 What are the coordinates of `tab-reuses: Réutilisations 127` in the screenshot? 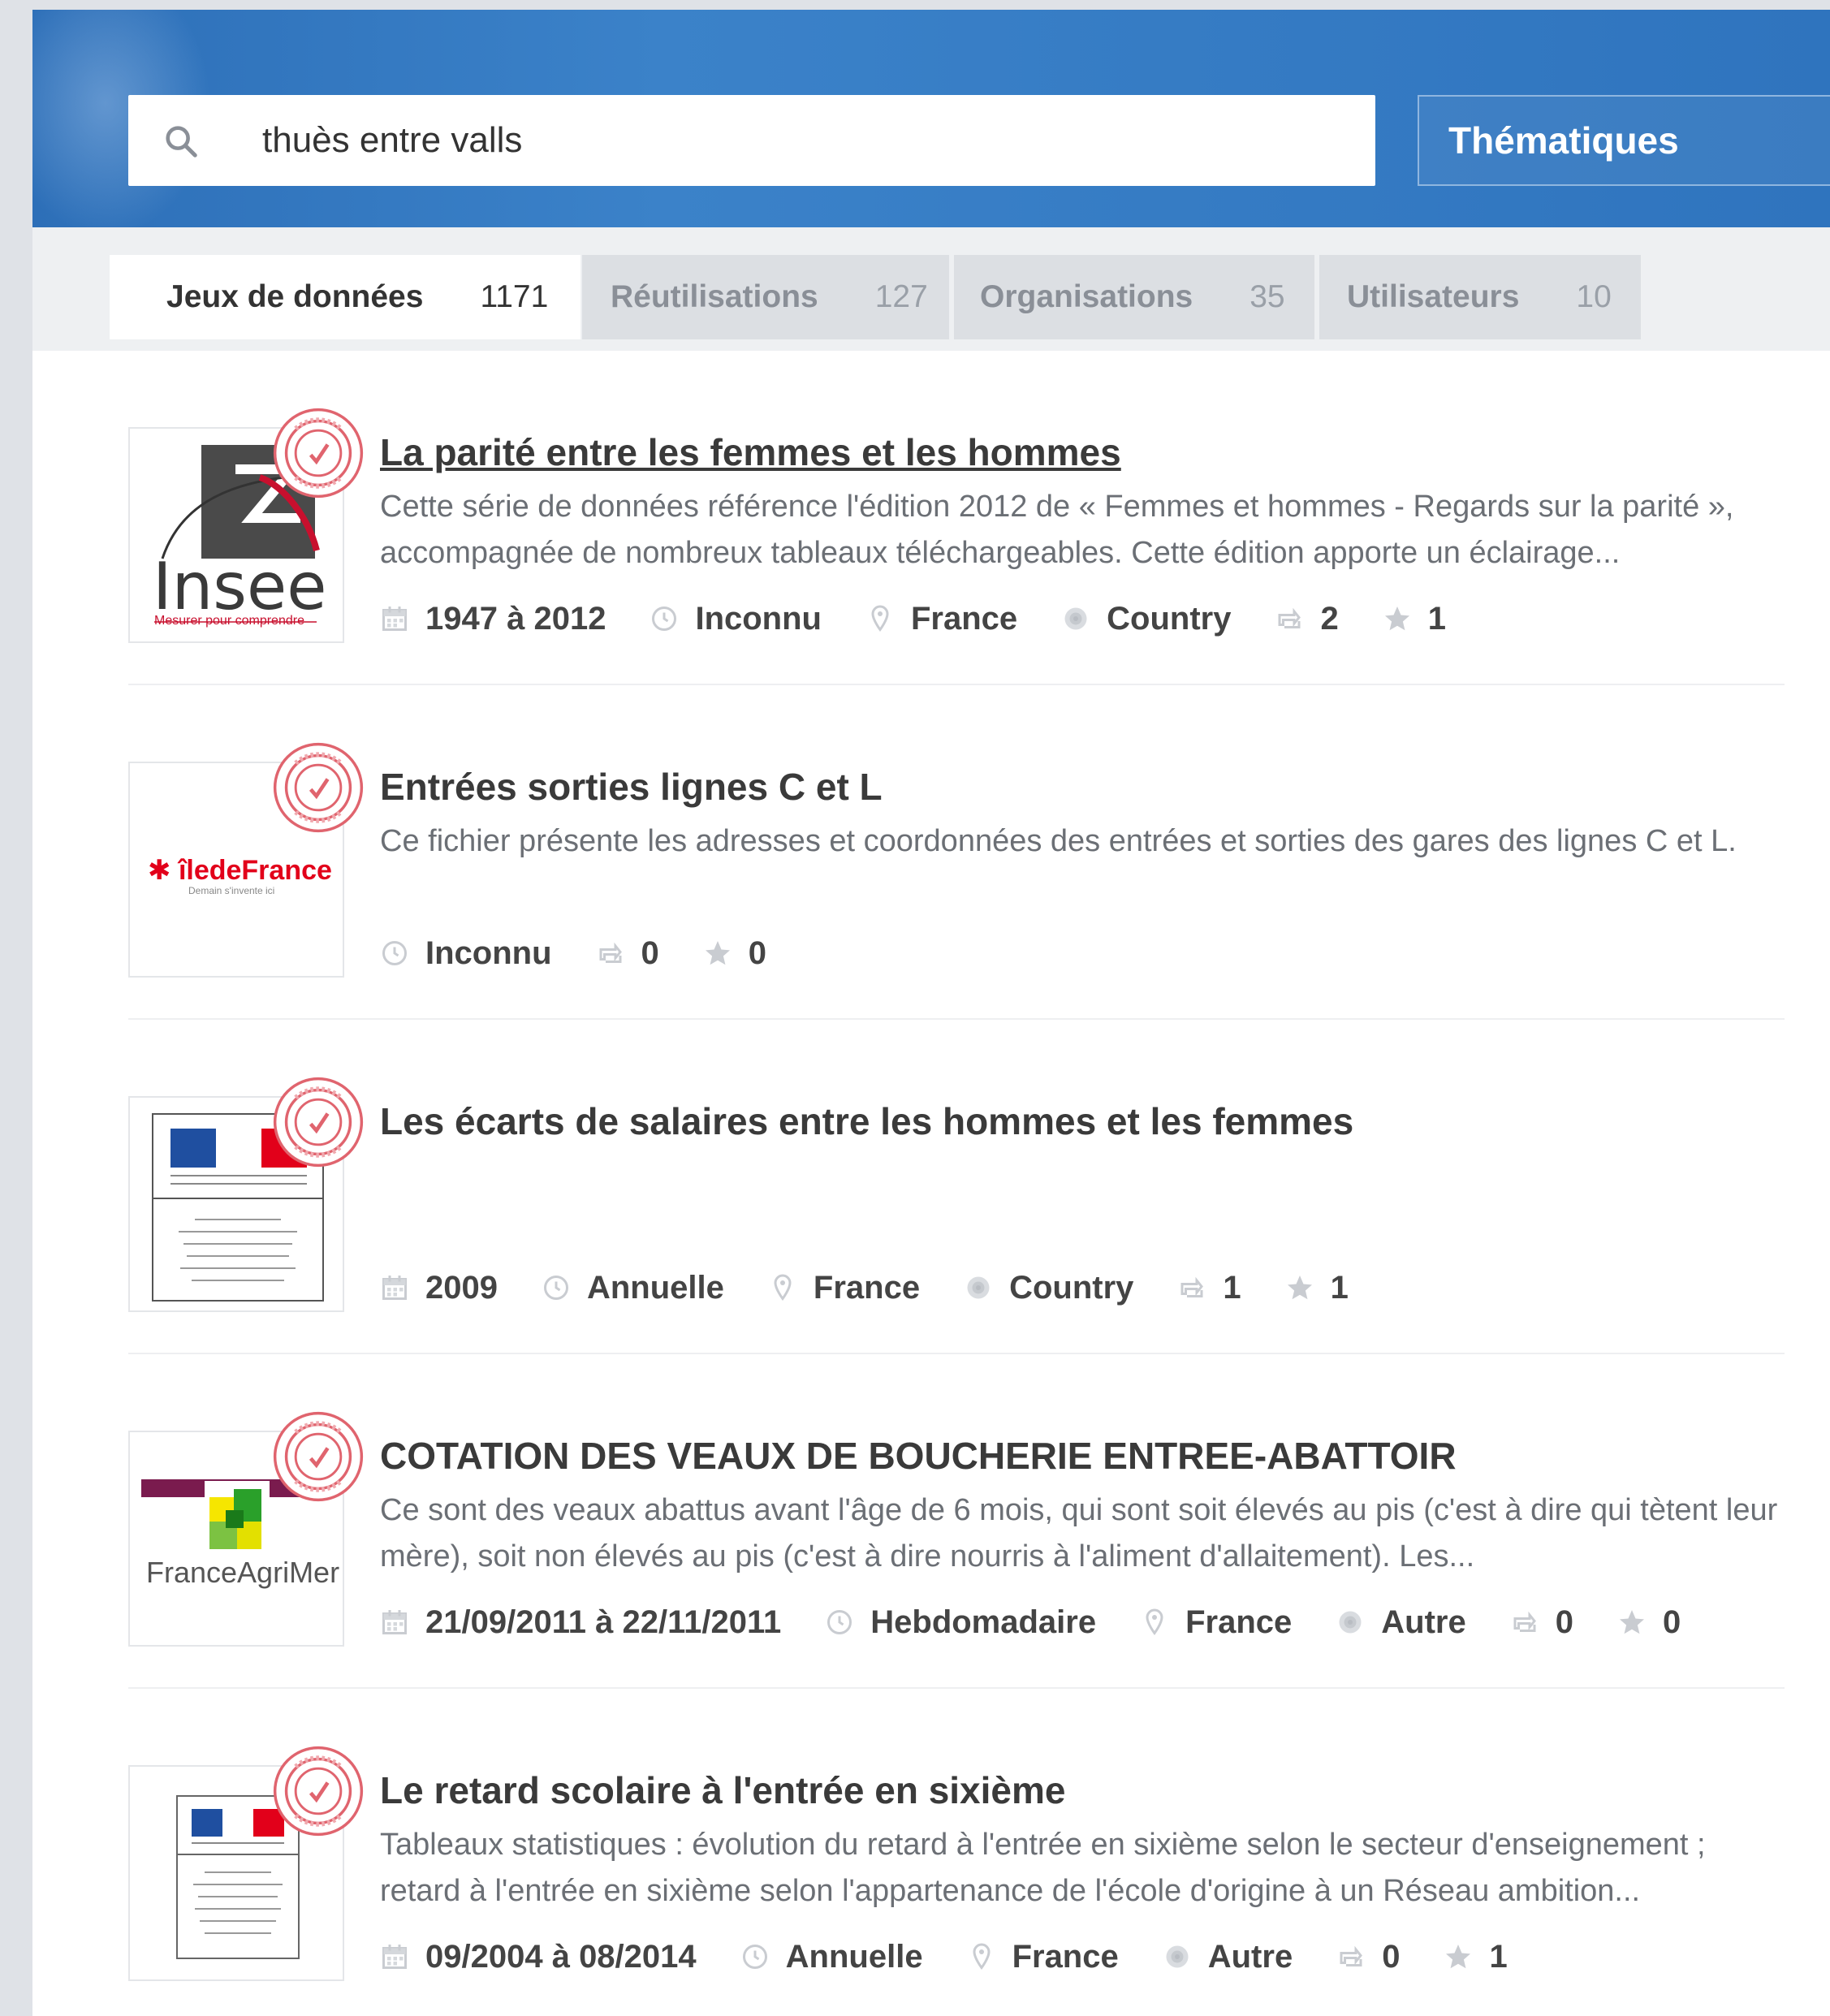 It's located at (766, 297).